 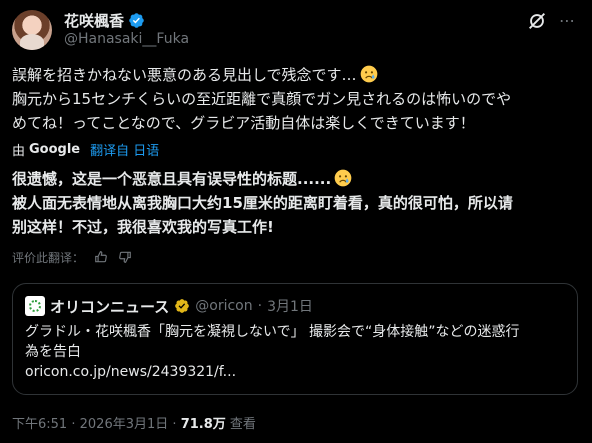 I want to click on author-display-name: 花咲楓香, so click(x=94, y=20).